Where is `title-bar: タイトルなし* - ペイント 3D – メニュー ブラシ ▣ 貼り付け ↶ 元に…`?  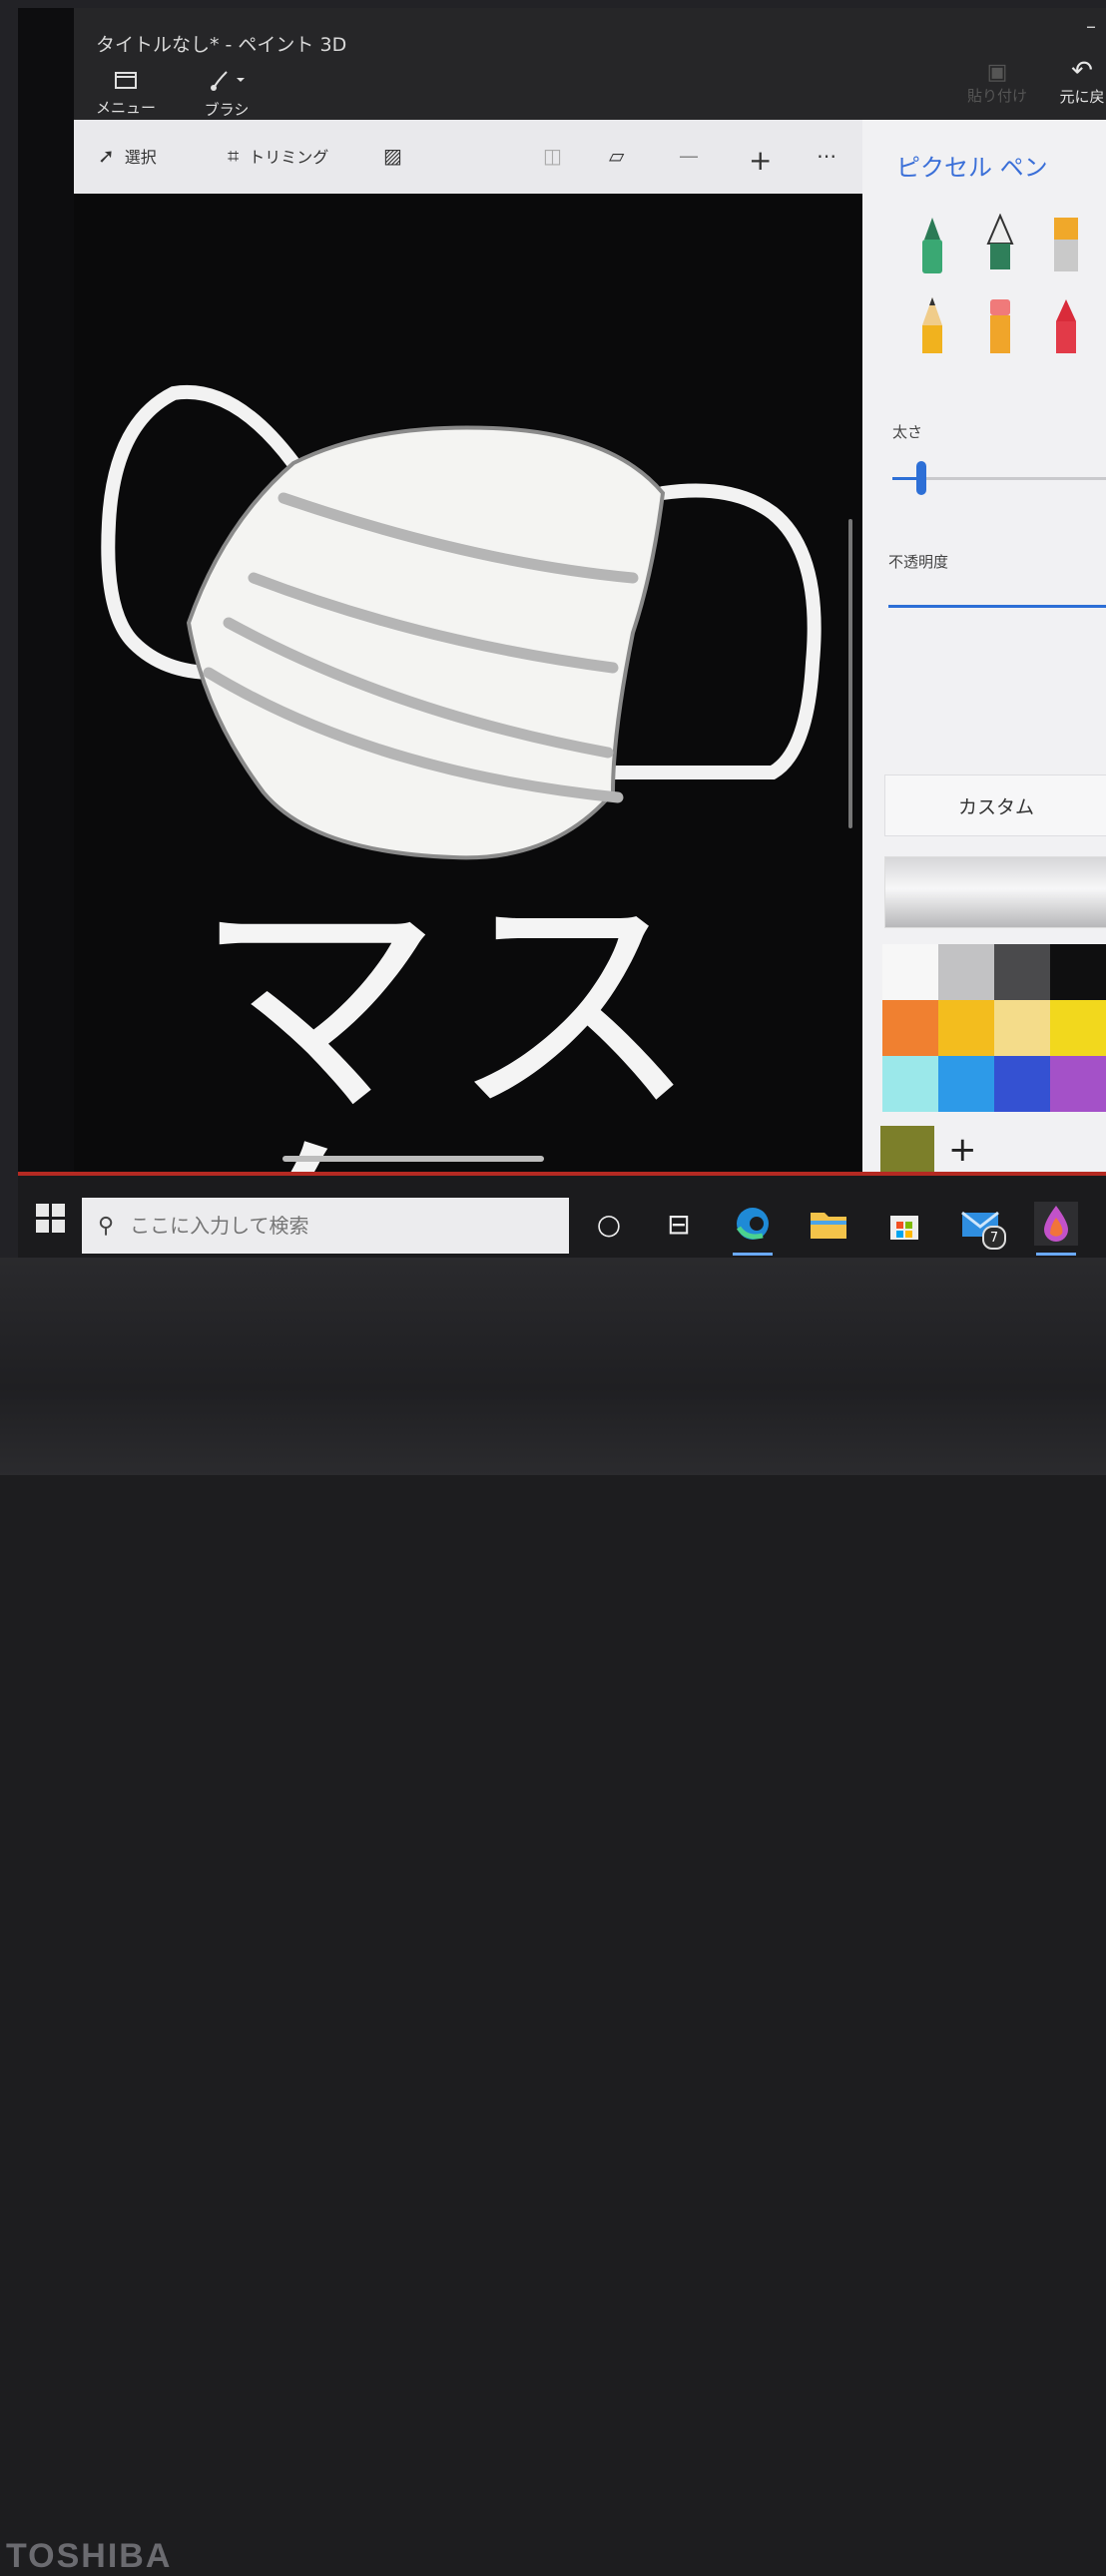
title-bar: タイトルなし* - ペイント 3D – メニュー ブラシ ▣ 貼り付け ↶ 元に… is located at coordinates (590, 64).